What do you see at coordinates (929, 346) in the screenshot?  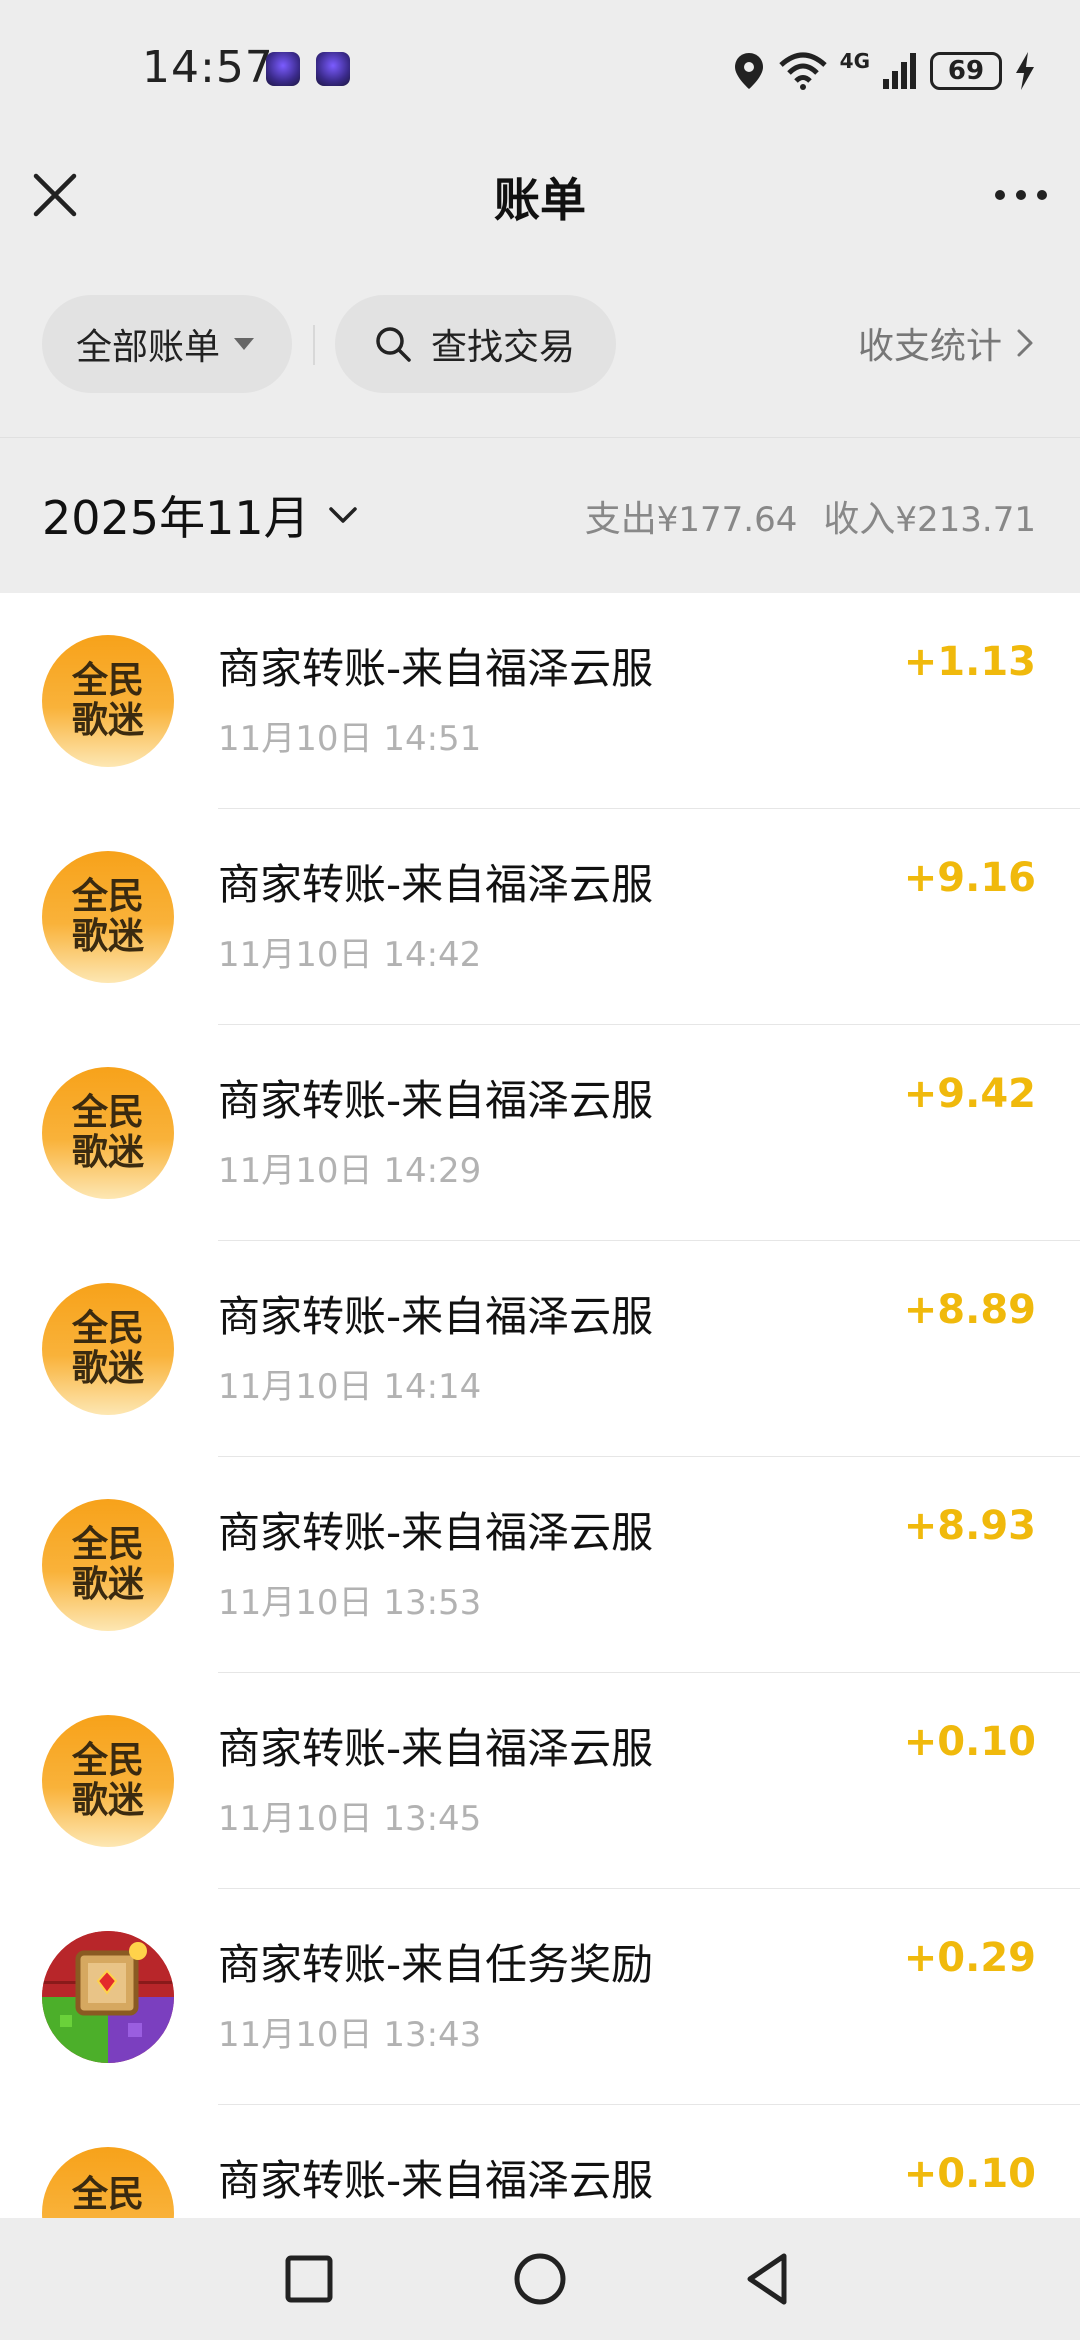 I see `stats-label: 收支统计` at bounding box center [929, 346].